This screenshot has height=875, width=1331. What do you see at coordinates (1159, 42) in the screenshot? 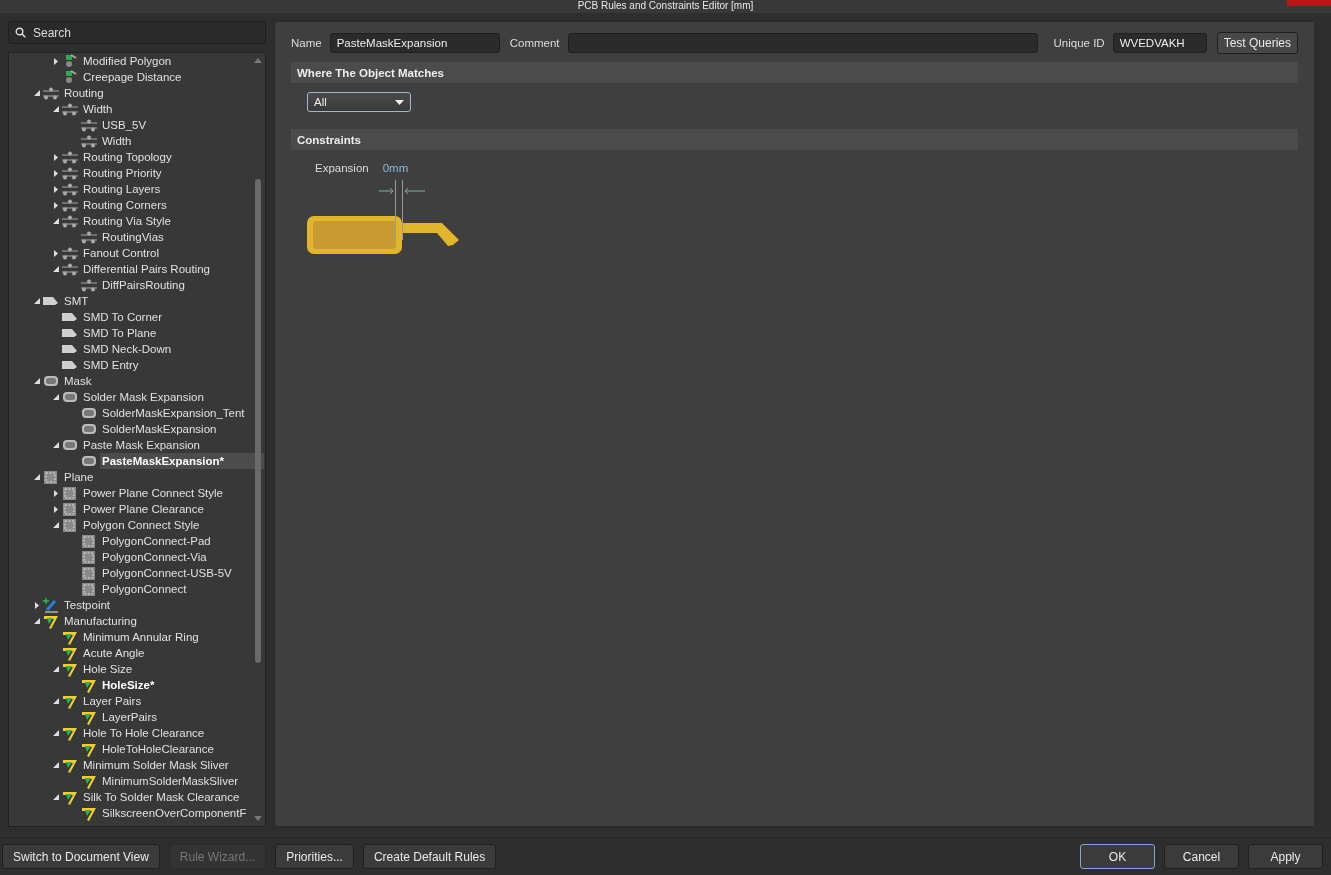
I see `unique-id-field: WVEDVAKH` at bounding box center [1159, 42].